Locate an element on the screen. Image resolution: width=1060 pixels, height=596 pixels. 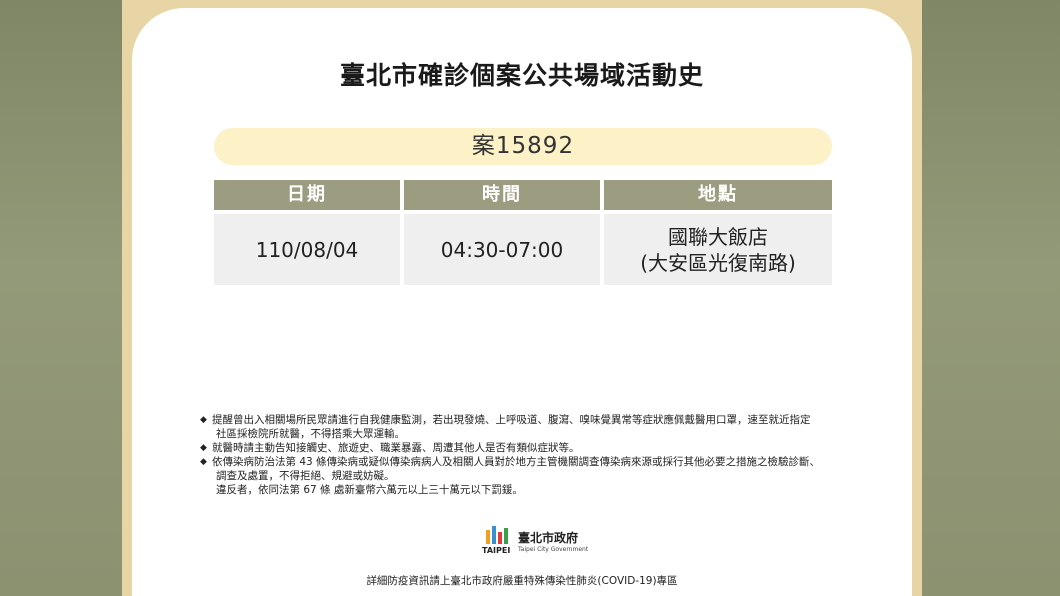
place-name: 國聯大飯店 is located at coordinates (718, 236).